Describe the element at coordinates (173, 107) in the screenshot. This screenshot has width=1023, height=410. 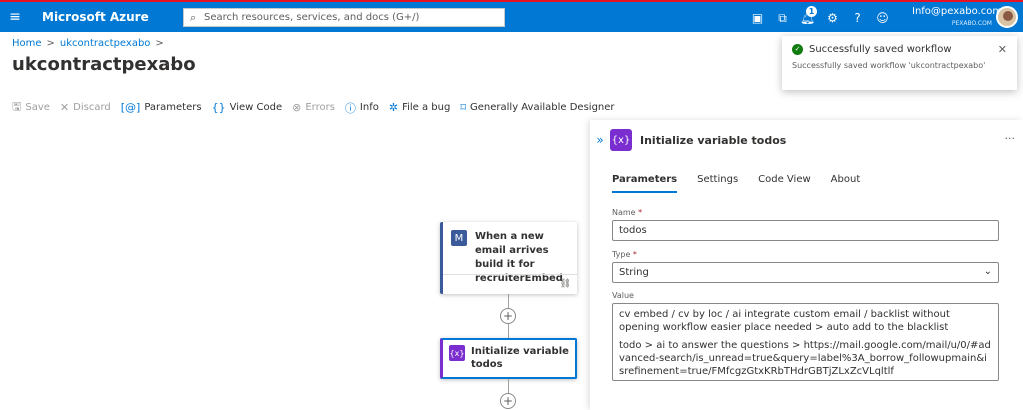
I see `parameters-label: Parameters` at that location.